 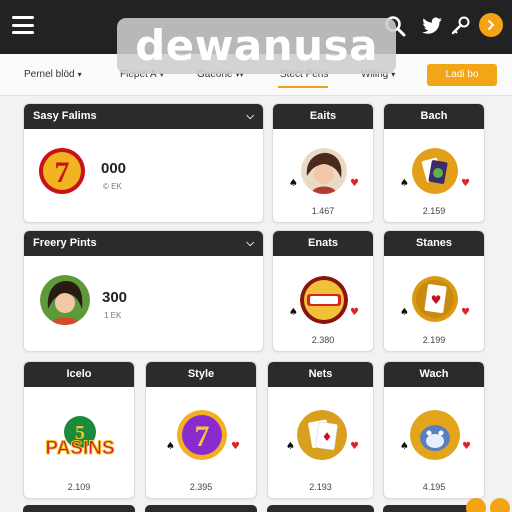 I want to click on card-footer-value: 2.199, so click(x=434, y=340).